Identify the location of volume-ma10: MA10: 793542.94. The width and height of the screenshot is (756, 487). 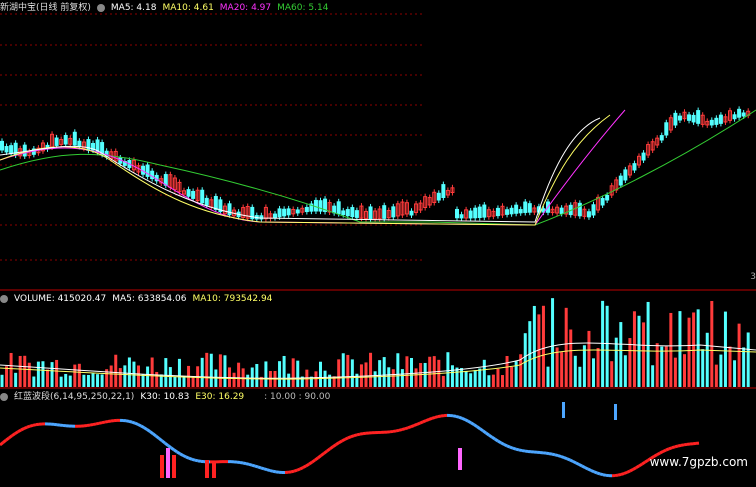
(232, 299).